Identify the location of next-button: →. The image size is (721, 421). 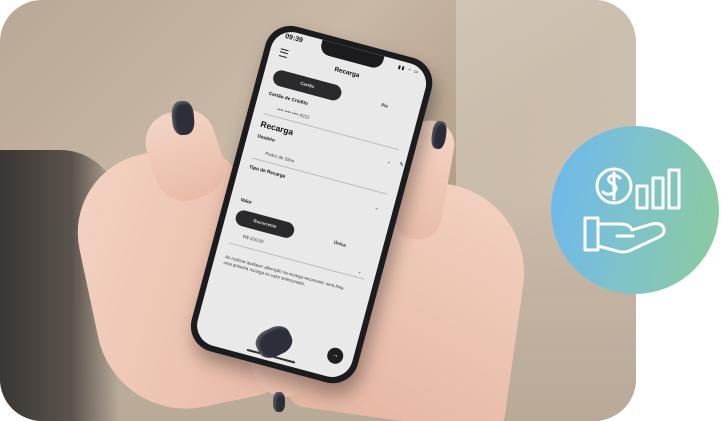
(335, 356).